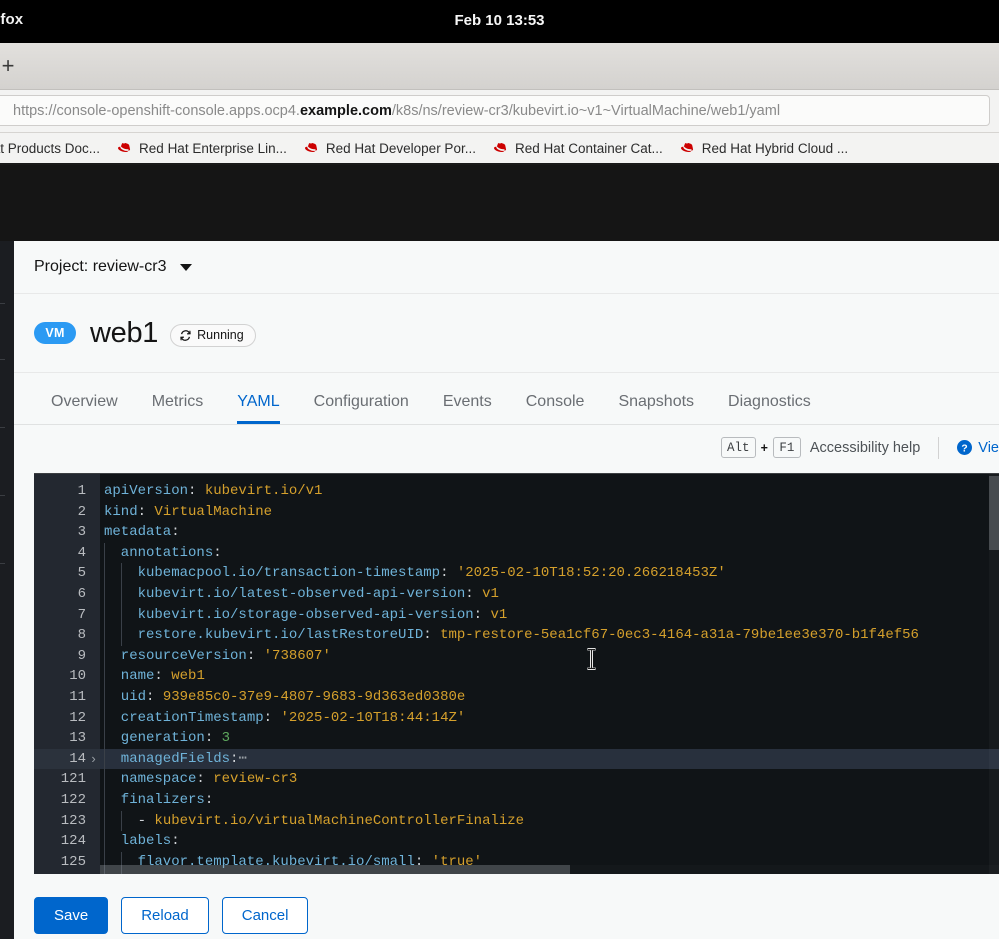 The image size is (999, 939). What do you see at coordinates (265, 915) in the screenshot?
I see `cancel-button: Cancel` at bounding box center [265, 915].